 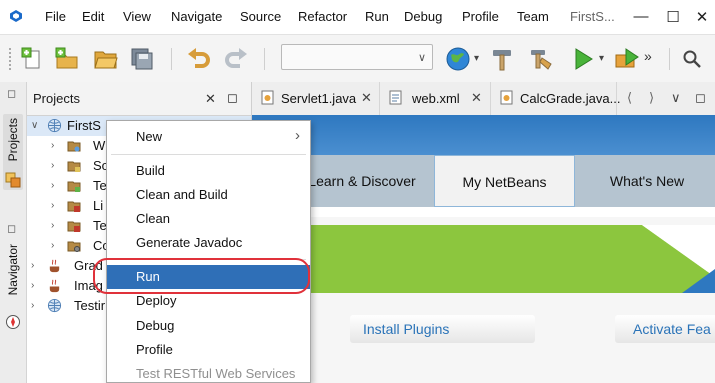 What do you see at coordinates (13, 180) in the screenshot?
I see `projects-window-icon` at bounding box center [13, 180].